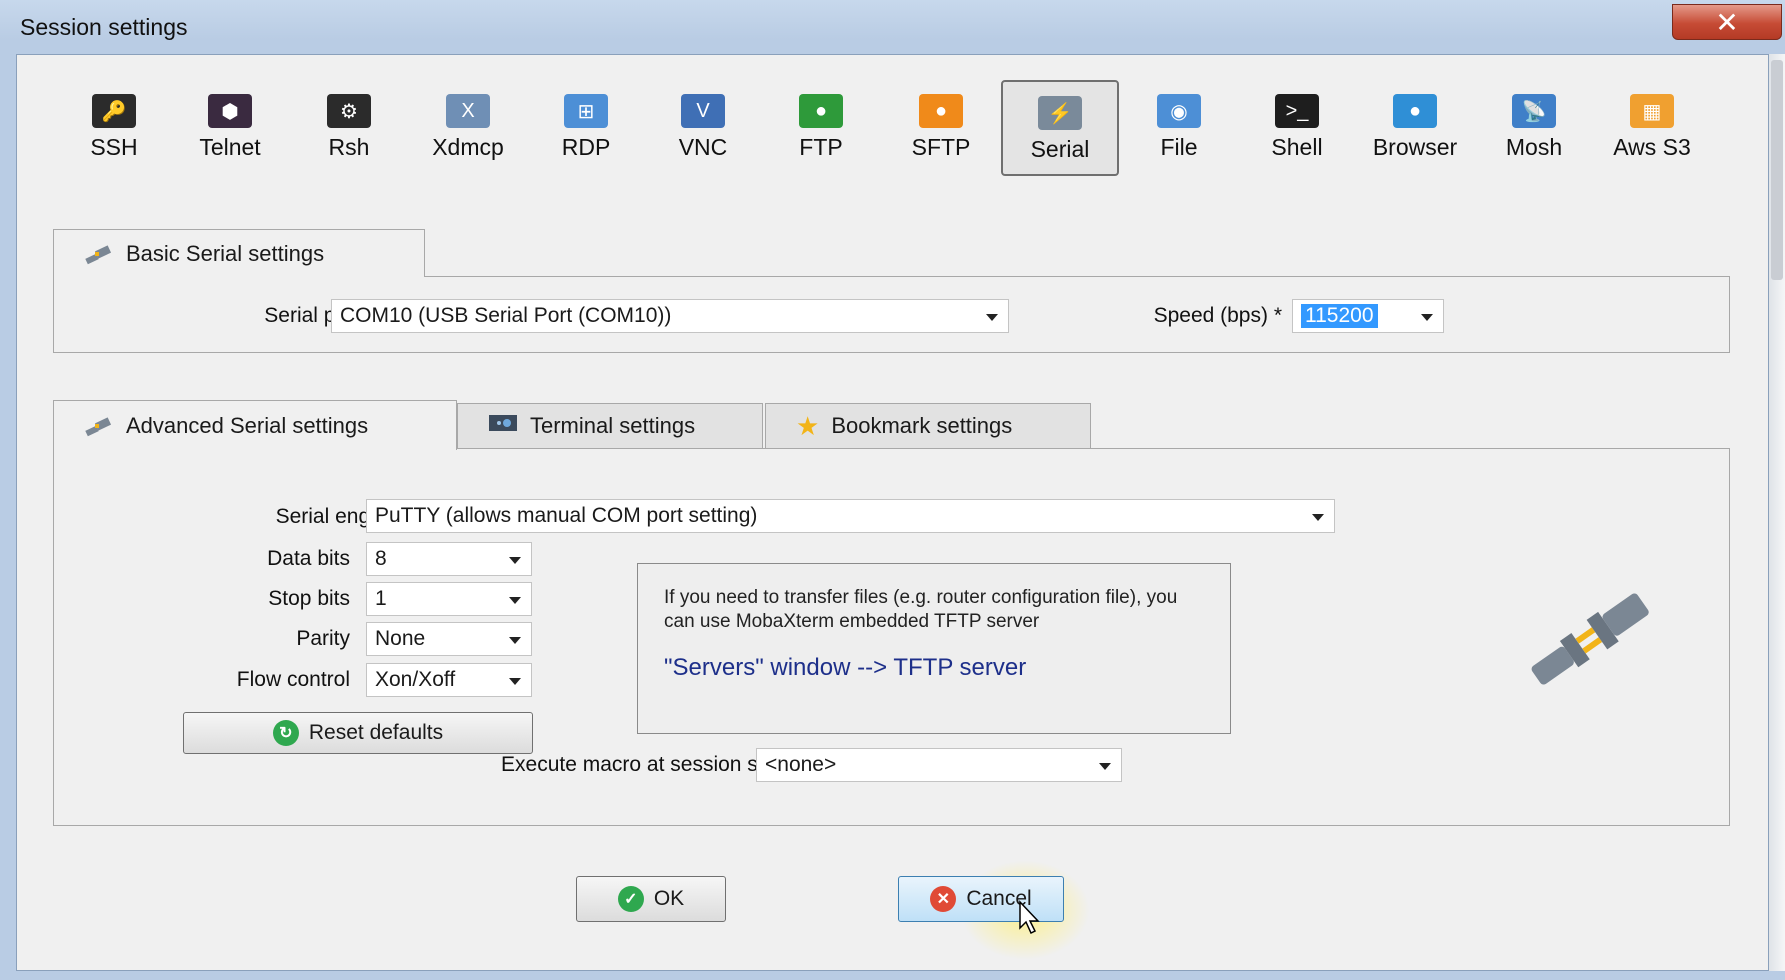  Describe the element at coordinates (468, 147) in the screenshot. I see `session-type-label: Xdmcp` at that location.